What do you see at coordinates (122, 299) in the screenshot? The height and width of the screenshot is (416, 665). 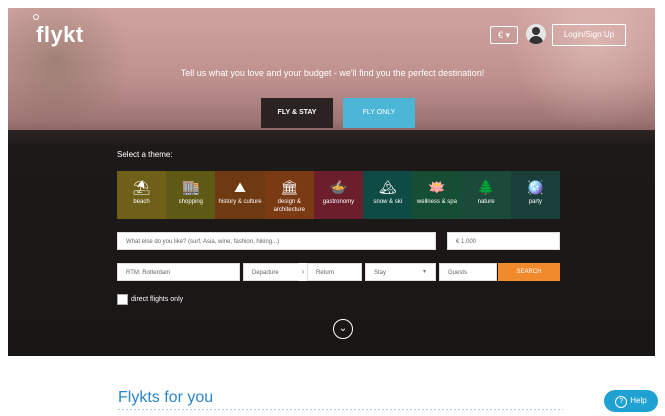 I see `direct-flights-checkbox` at bounding box center [122, 299].